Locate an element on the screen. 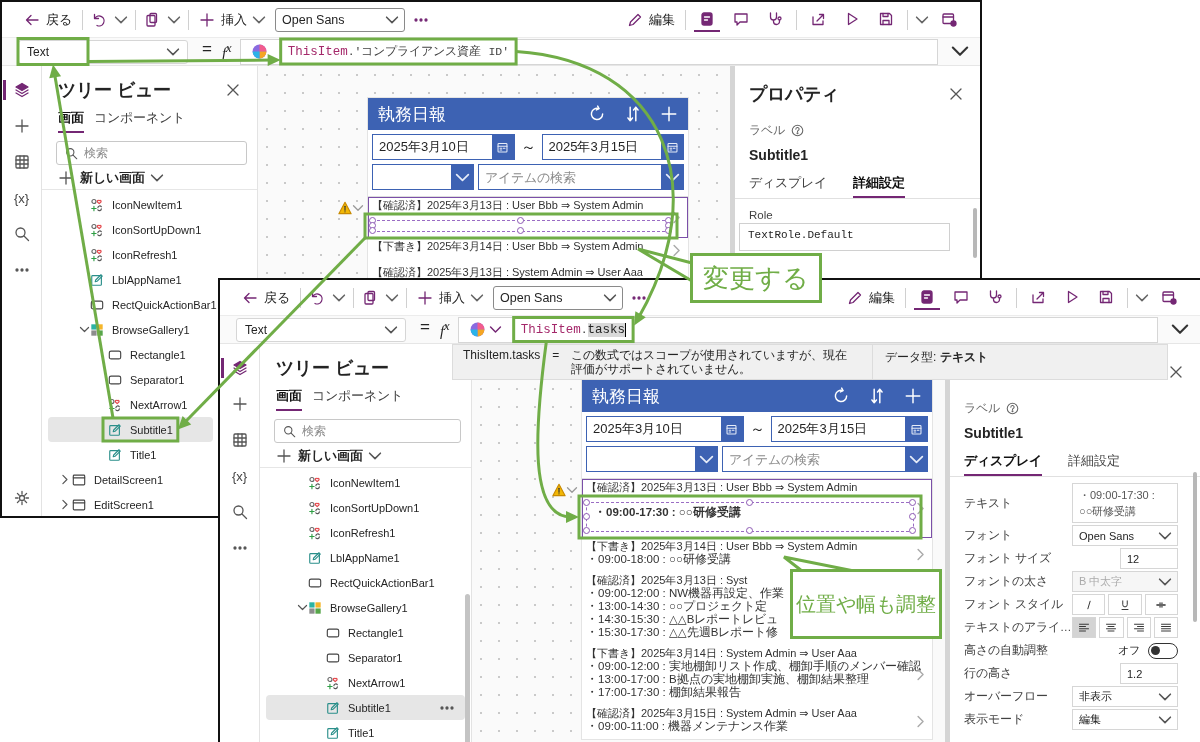 The width and height of the screenshot is (1200, 742). undo-icon is located at coordinates (99, 19).